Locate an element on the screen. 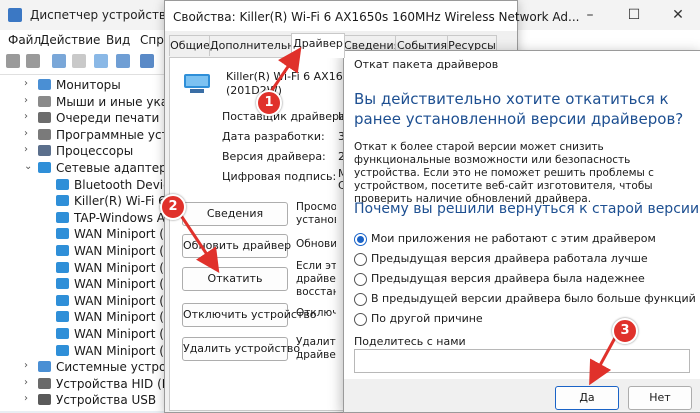  arrow-to-yes is located at coordinates (603, 360).